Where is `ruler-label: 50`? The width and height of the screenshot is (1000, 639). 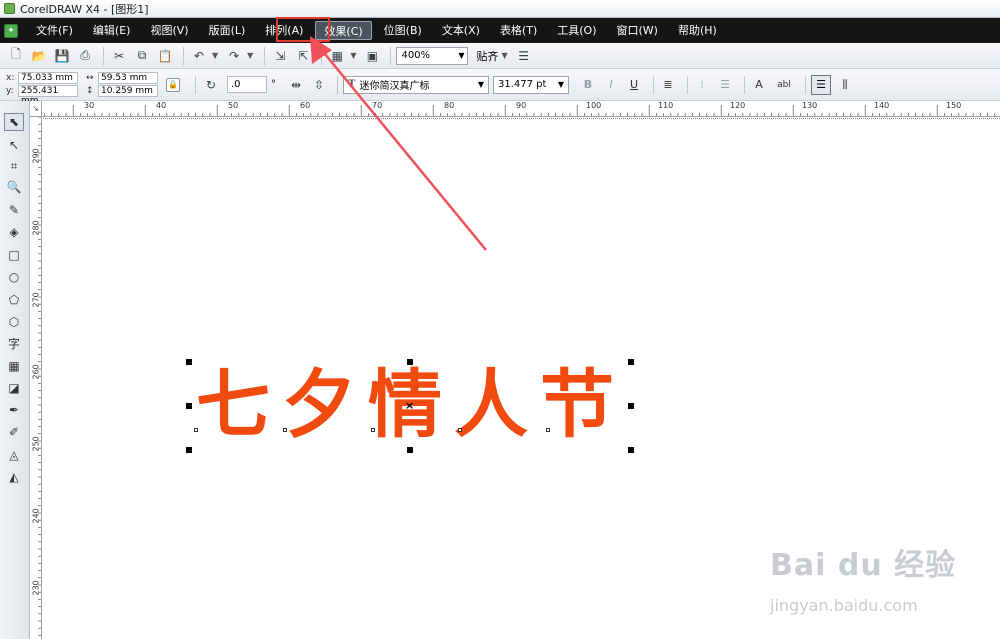 ruler-label: 50 is located at coordinates (233, 105).